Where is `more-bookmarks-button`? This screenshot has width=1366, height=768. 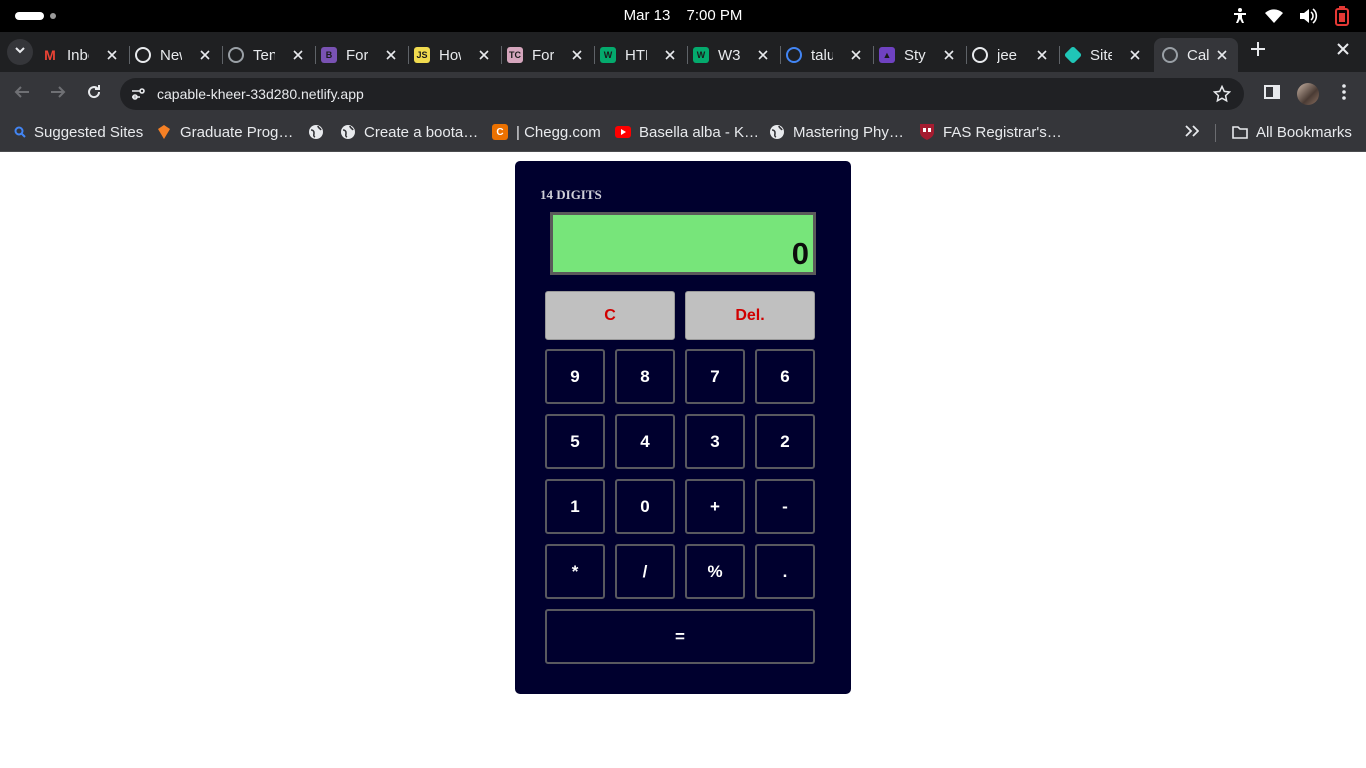
more-bookmarks-button is located at coordinates (1192, 132).